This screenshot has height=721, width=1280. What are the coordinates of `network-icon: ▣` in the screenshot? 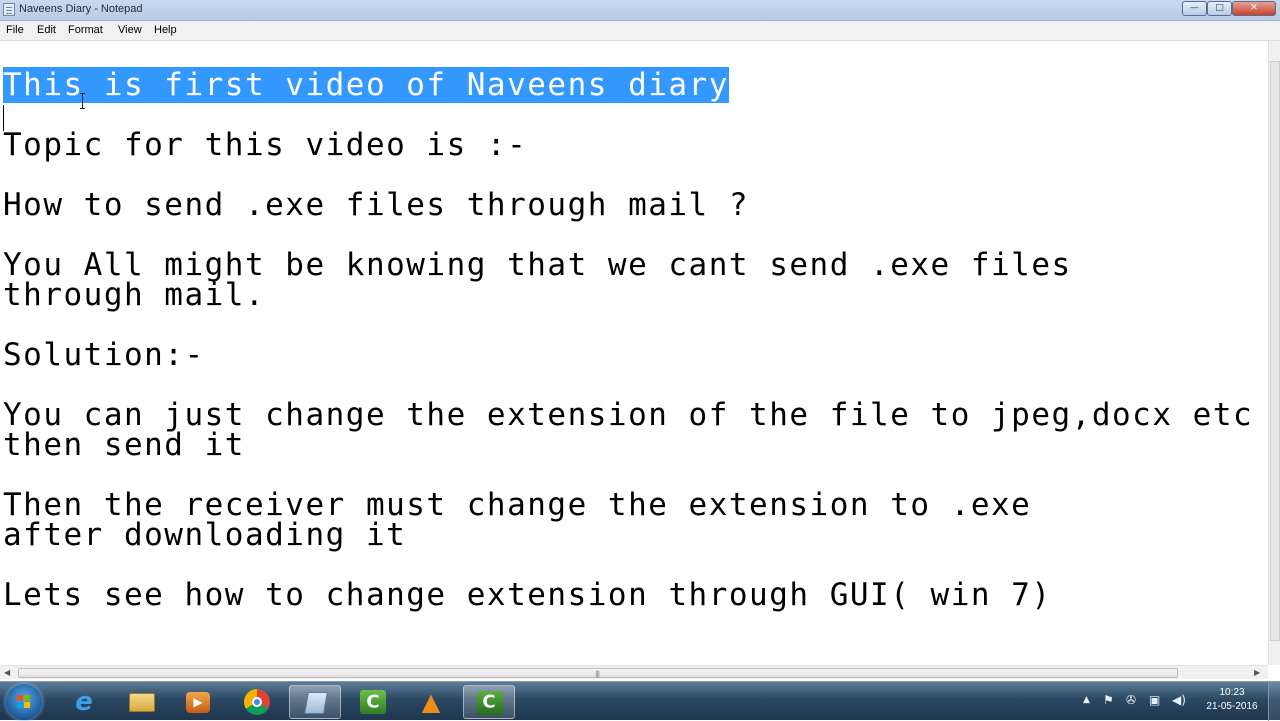 It's located at (1154, 700).